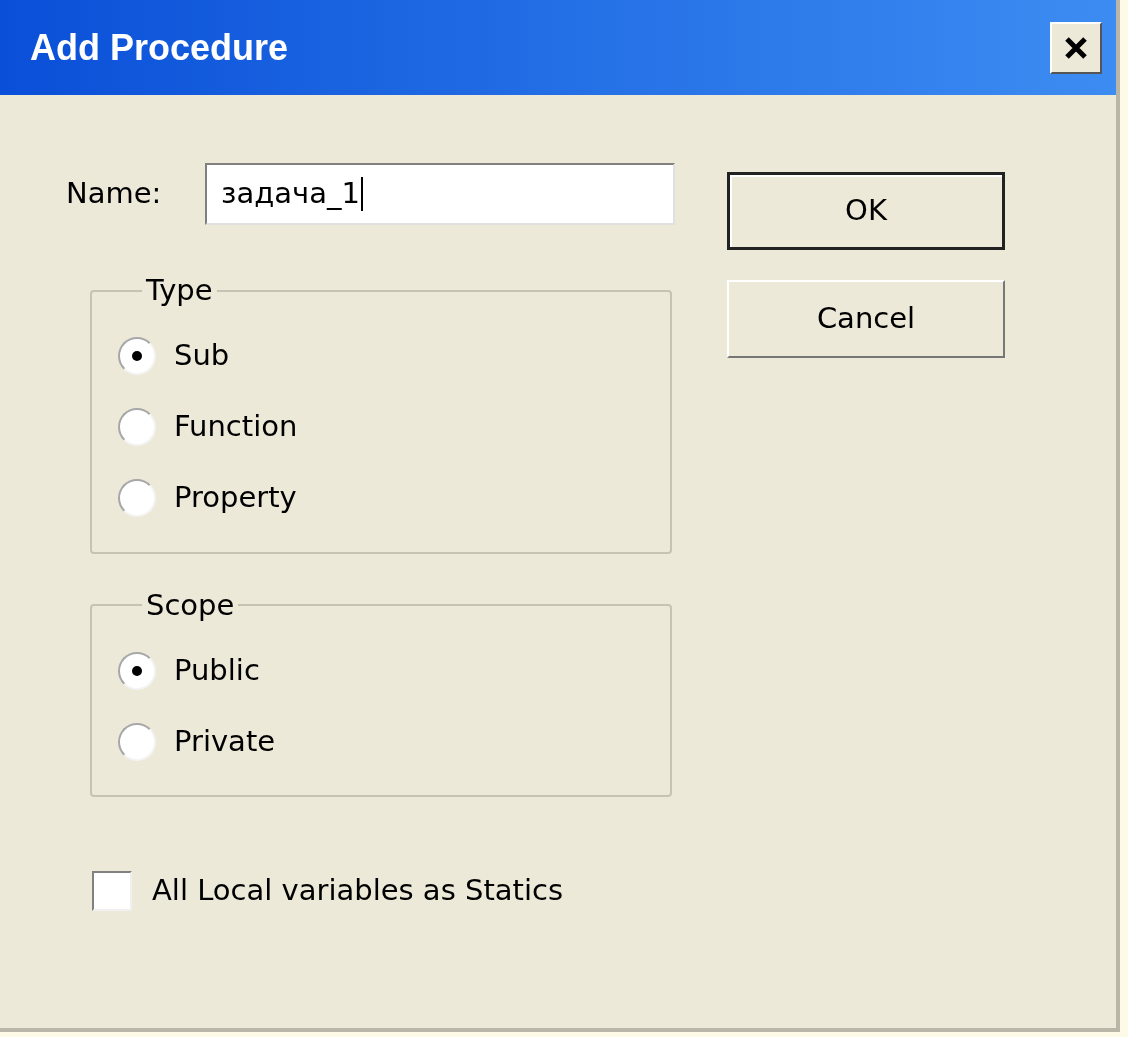 The height and width of the screenshot is (1037, 1128). Describe the element at coordinates (866, 211) in the screenshot. I see `dialog-button: OK` at that location.